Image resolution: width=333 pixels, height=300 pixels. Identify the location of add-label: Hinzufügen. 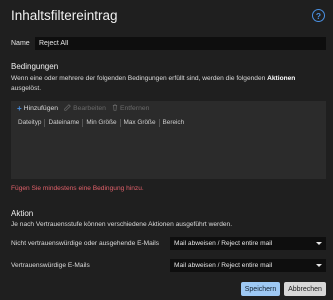
(41, 108).